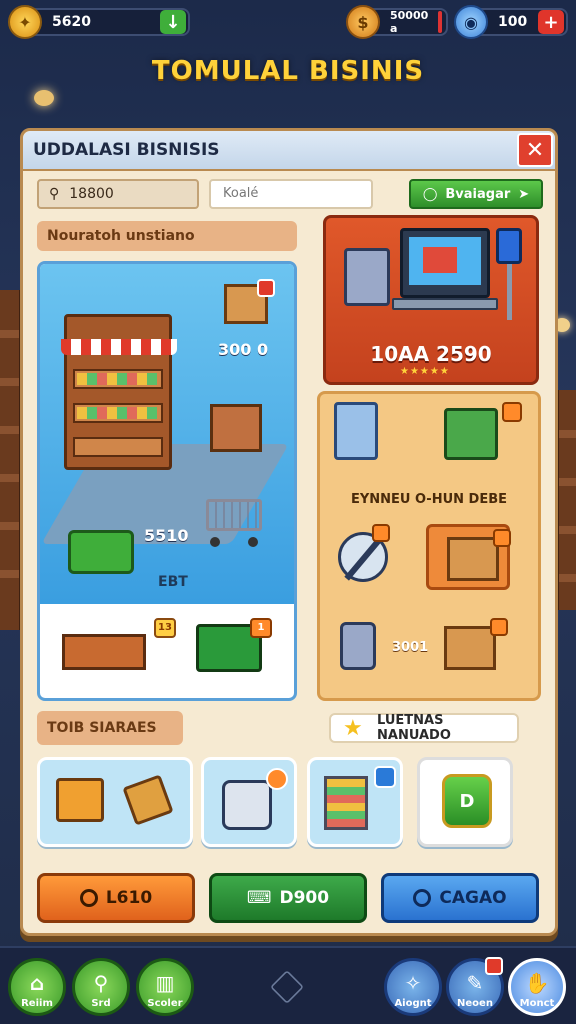 The width and height of the screenshot is (576, 1024). What do you see at coordinates (445, 263) in the screenshot?
I see `laptop-icon` at bounding box center [445, 263].